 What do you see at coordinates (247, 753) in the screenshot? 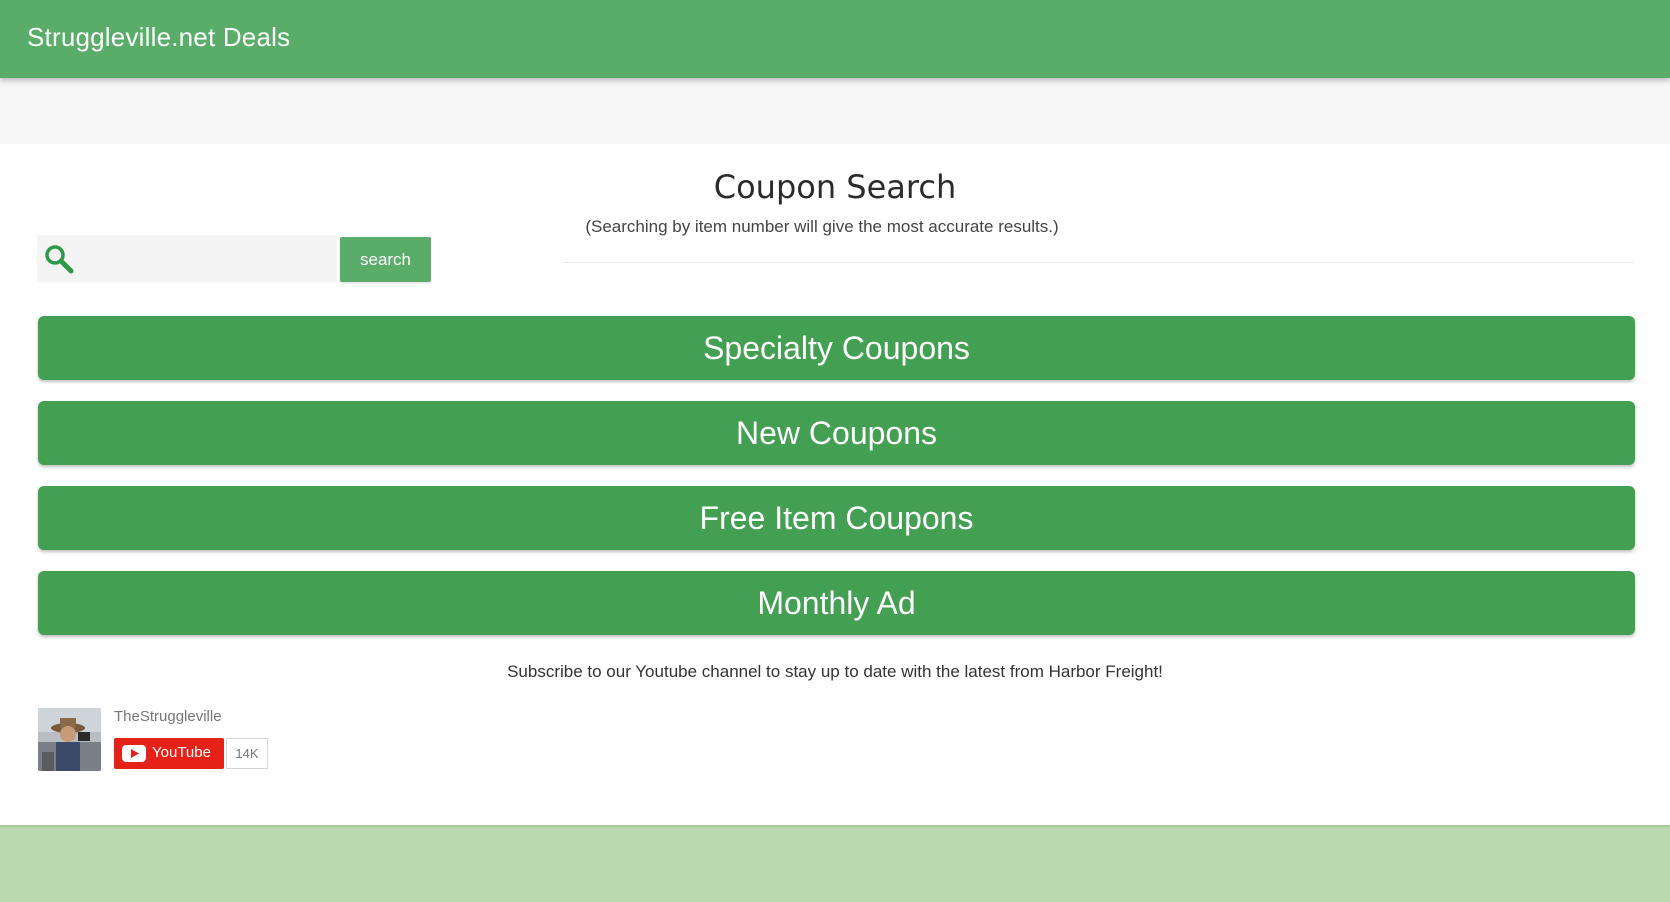
I see `subscriber-count: 14K` at bounding box center [247, 753].